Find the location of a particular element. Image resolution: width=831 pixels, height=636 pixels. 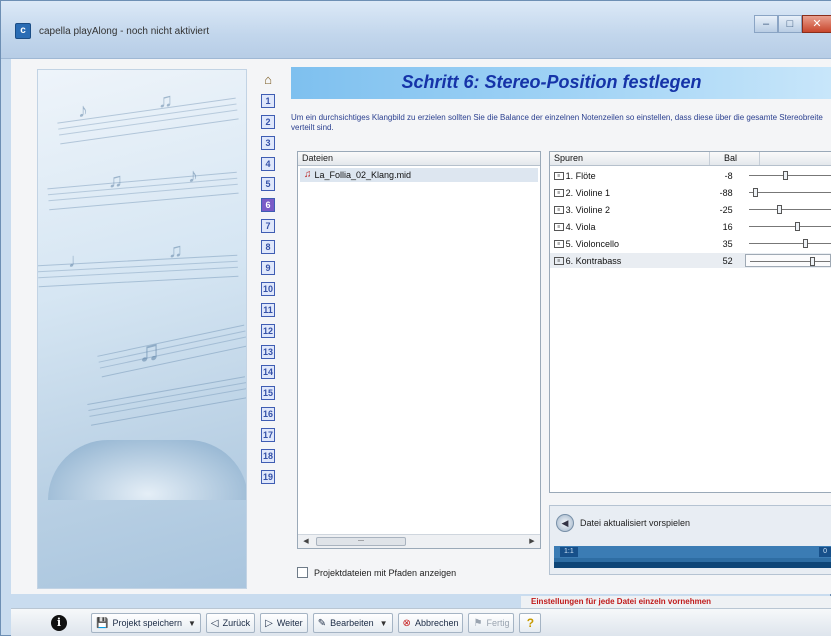

step-header: Schritt 6: Stereo-Position festlegen is located at coordinates (561, 83).